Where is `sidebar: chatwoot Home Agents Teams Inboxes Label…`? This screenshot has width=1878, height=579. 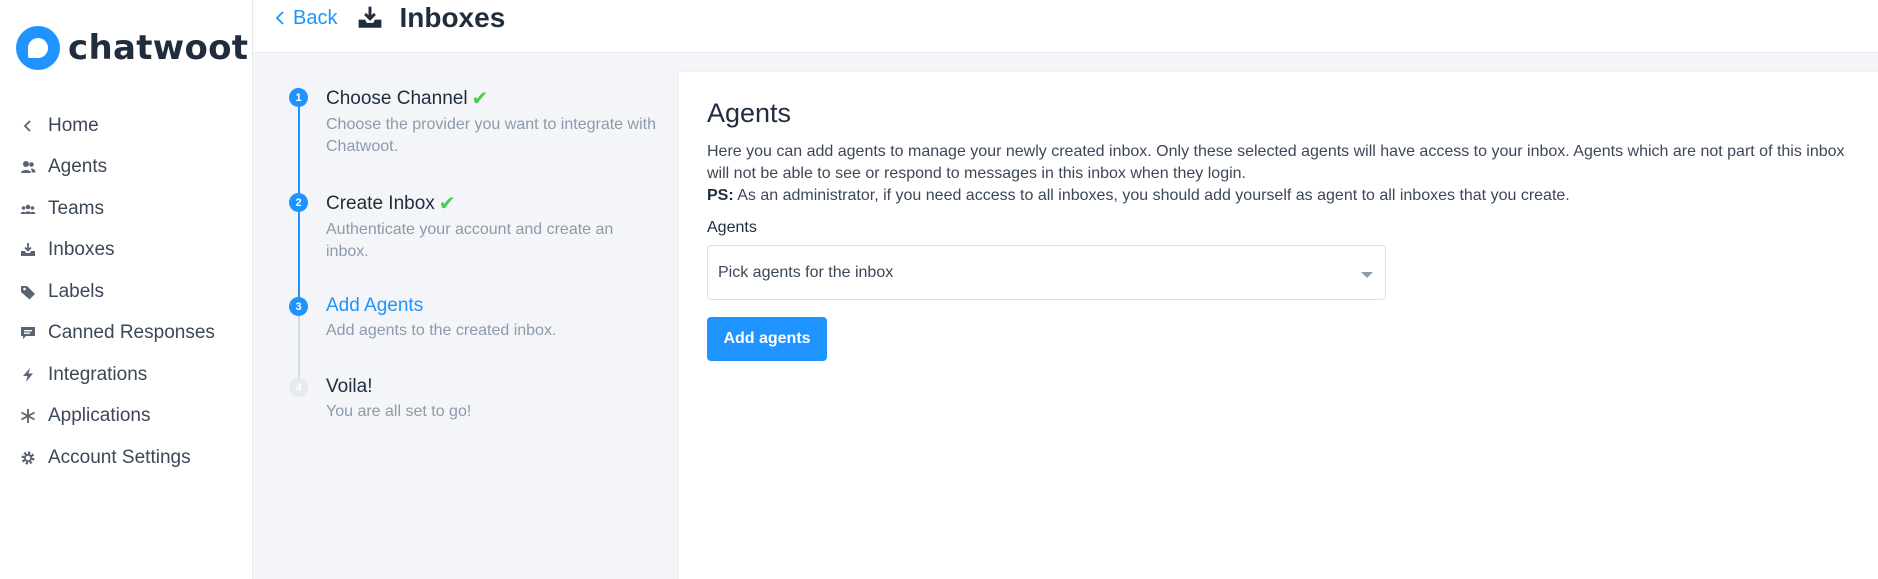
sidebar: chatwoot Home Agents Teams Inboxes Label… is located at coordinates (126, 289).